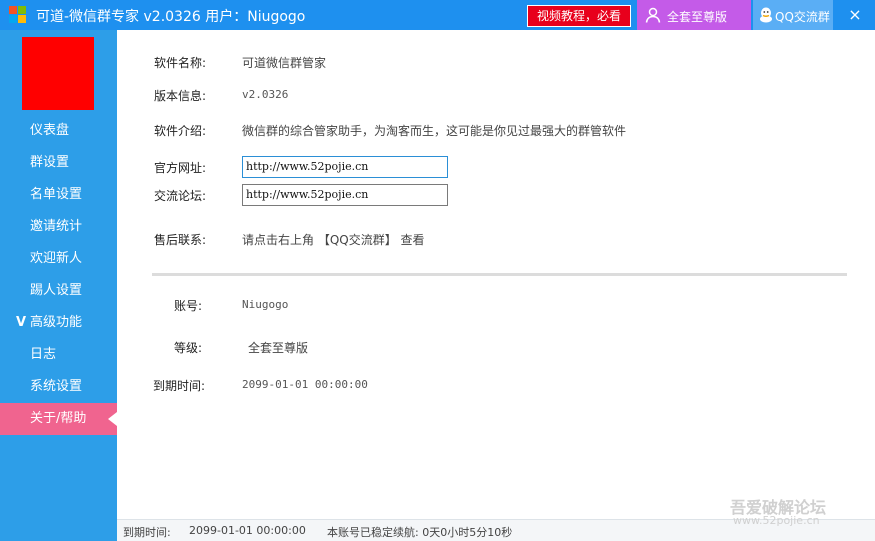  Describe the element at coordinates (18, 15) in the screenshot. I see `app-logo-icon` at that location.